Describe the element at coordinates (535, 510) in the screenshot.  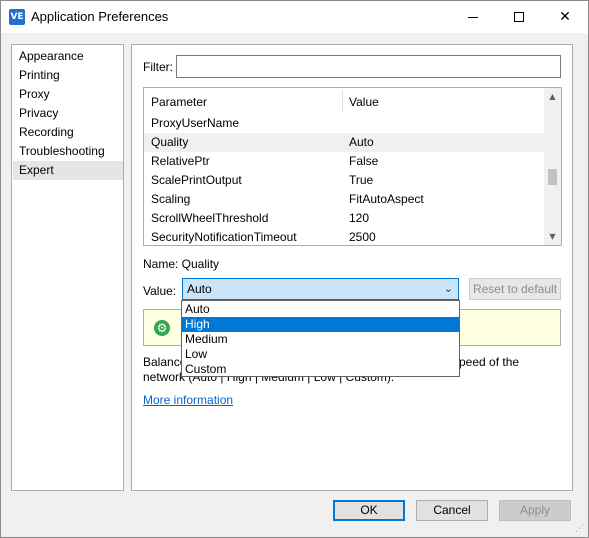
I see `apply-button: Apply` at that location.